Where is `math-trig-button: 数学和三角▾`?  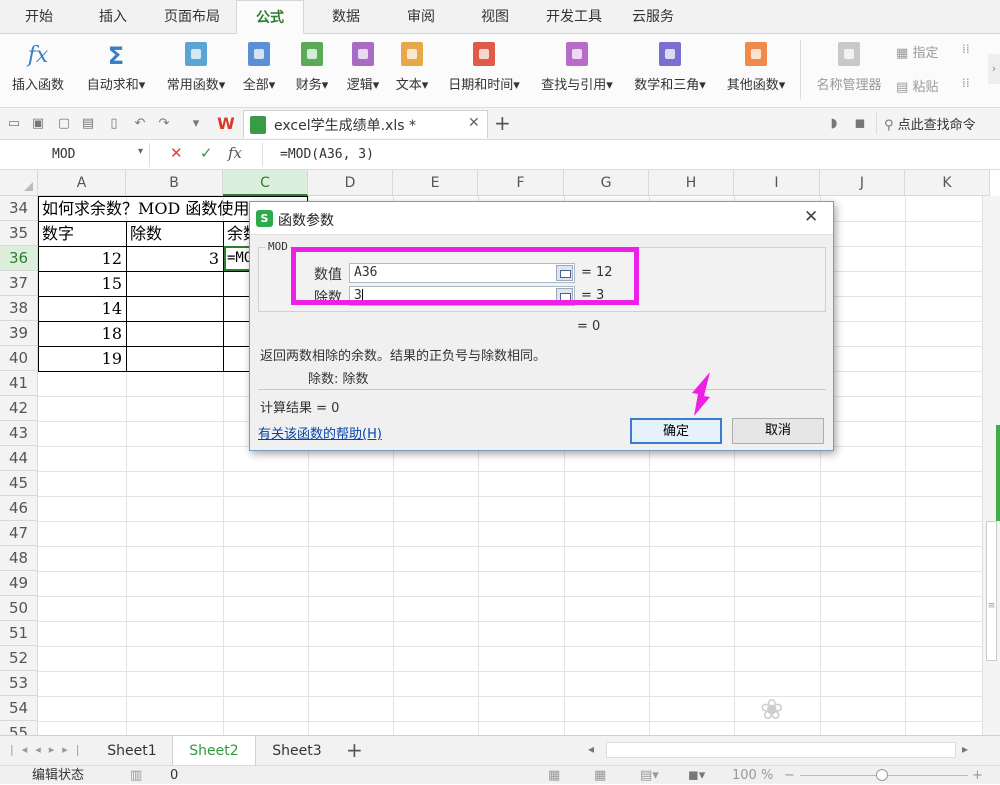
math-trig-button: 数学和三角▾ is located at coordinates (670, 71).